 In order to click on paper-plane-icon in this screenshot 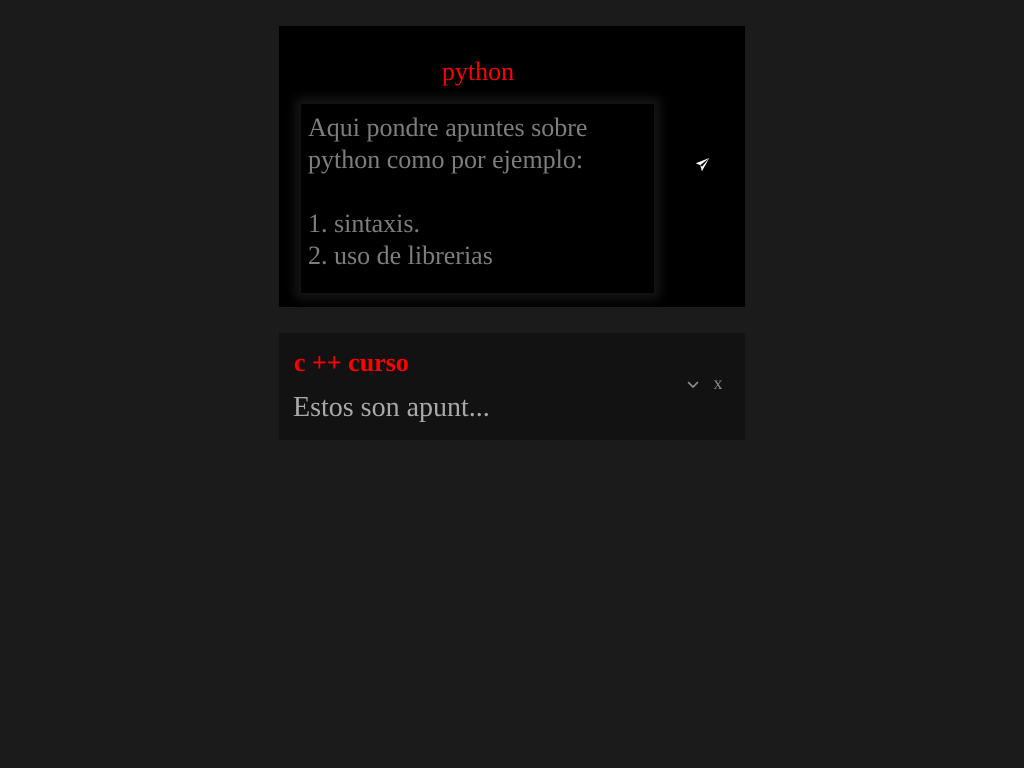, I will do `click(702, 164)`.